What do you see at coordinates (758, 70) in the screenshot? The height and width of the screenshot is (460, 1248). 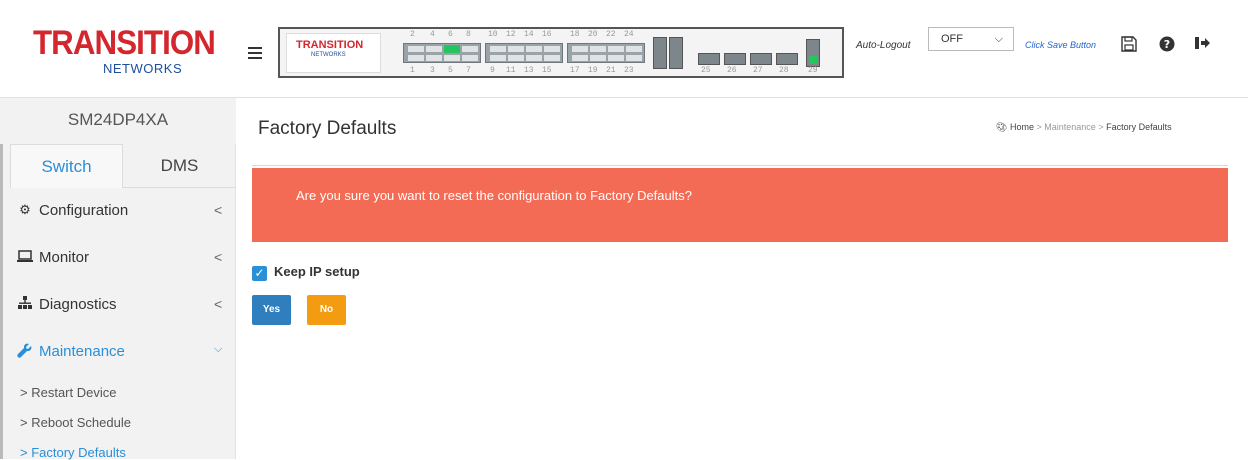 I see `port-number: 27` at bounding box center [758, 70].